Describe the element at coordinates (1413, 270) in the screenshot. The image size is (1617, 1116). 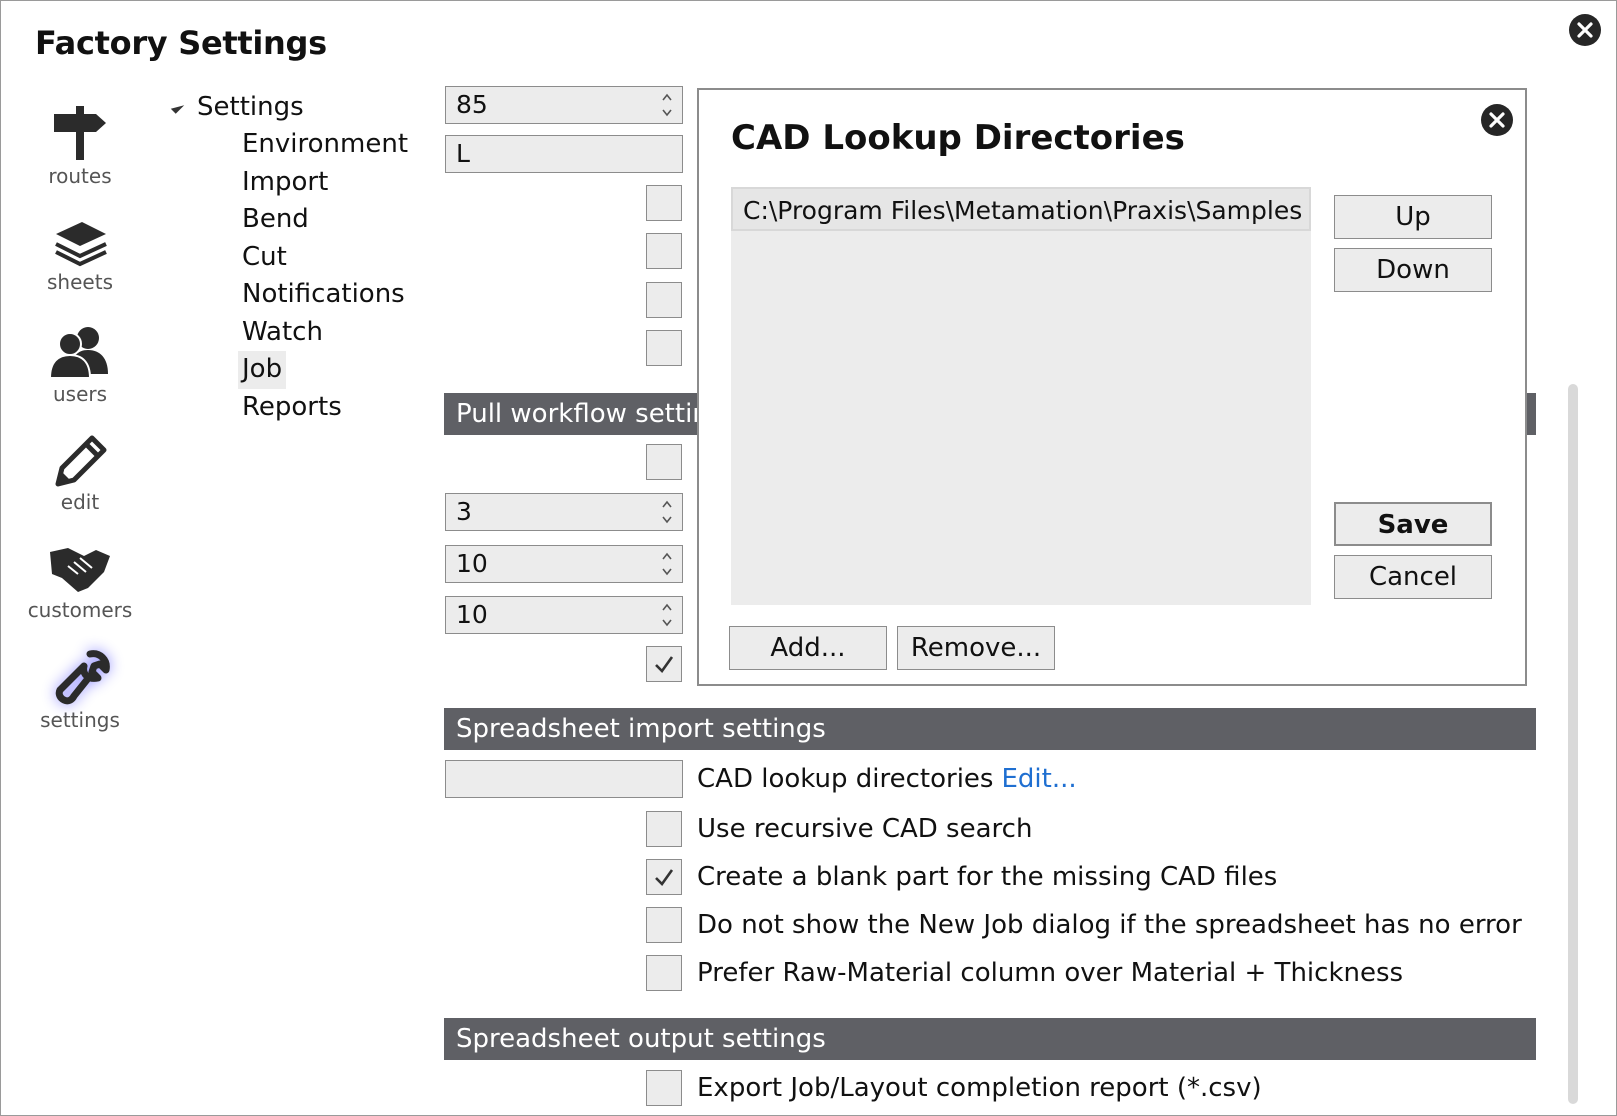
I see `down-button: Down` at that location.